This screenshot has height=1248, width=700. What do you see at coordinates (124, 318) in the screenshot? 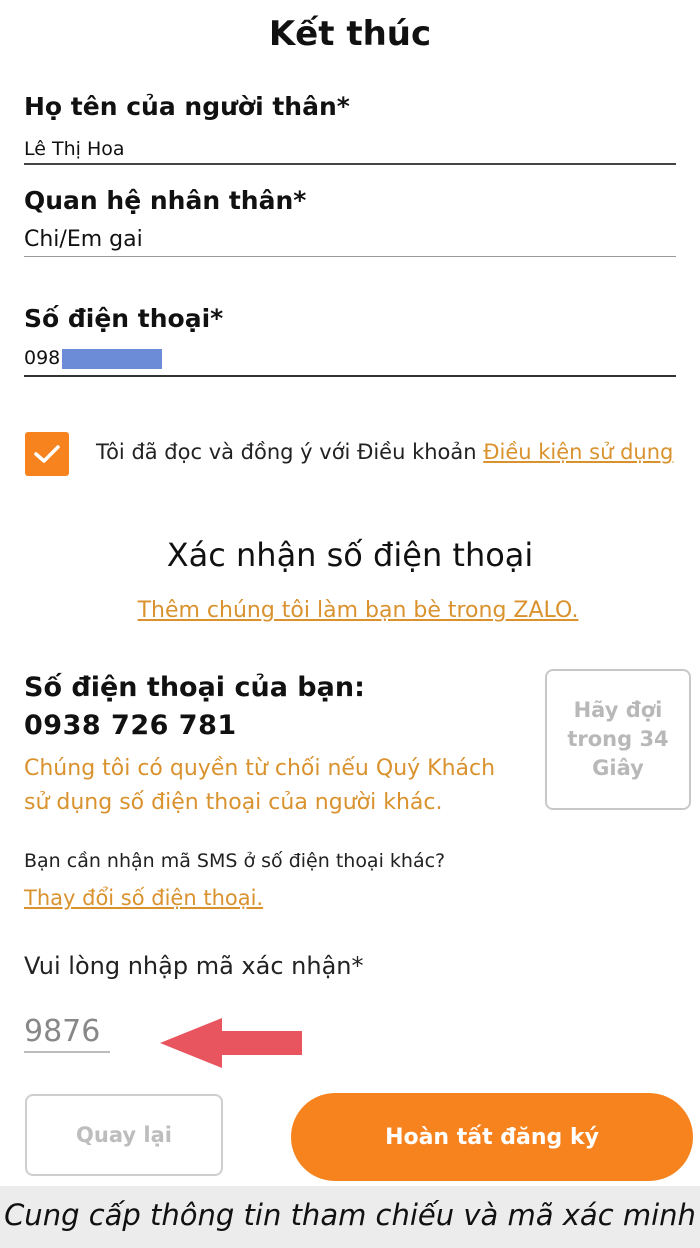
I see `phone-label: Số điện thoại*` at bounding box center [124, 318].